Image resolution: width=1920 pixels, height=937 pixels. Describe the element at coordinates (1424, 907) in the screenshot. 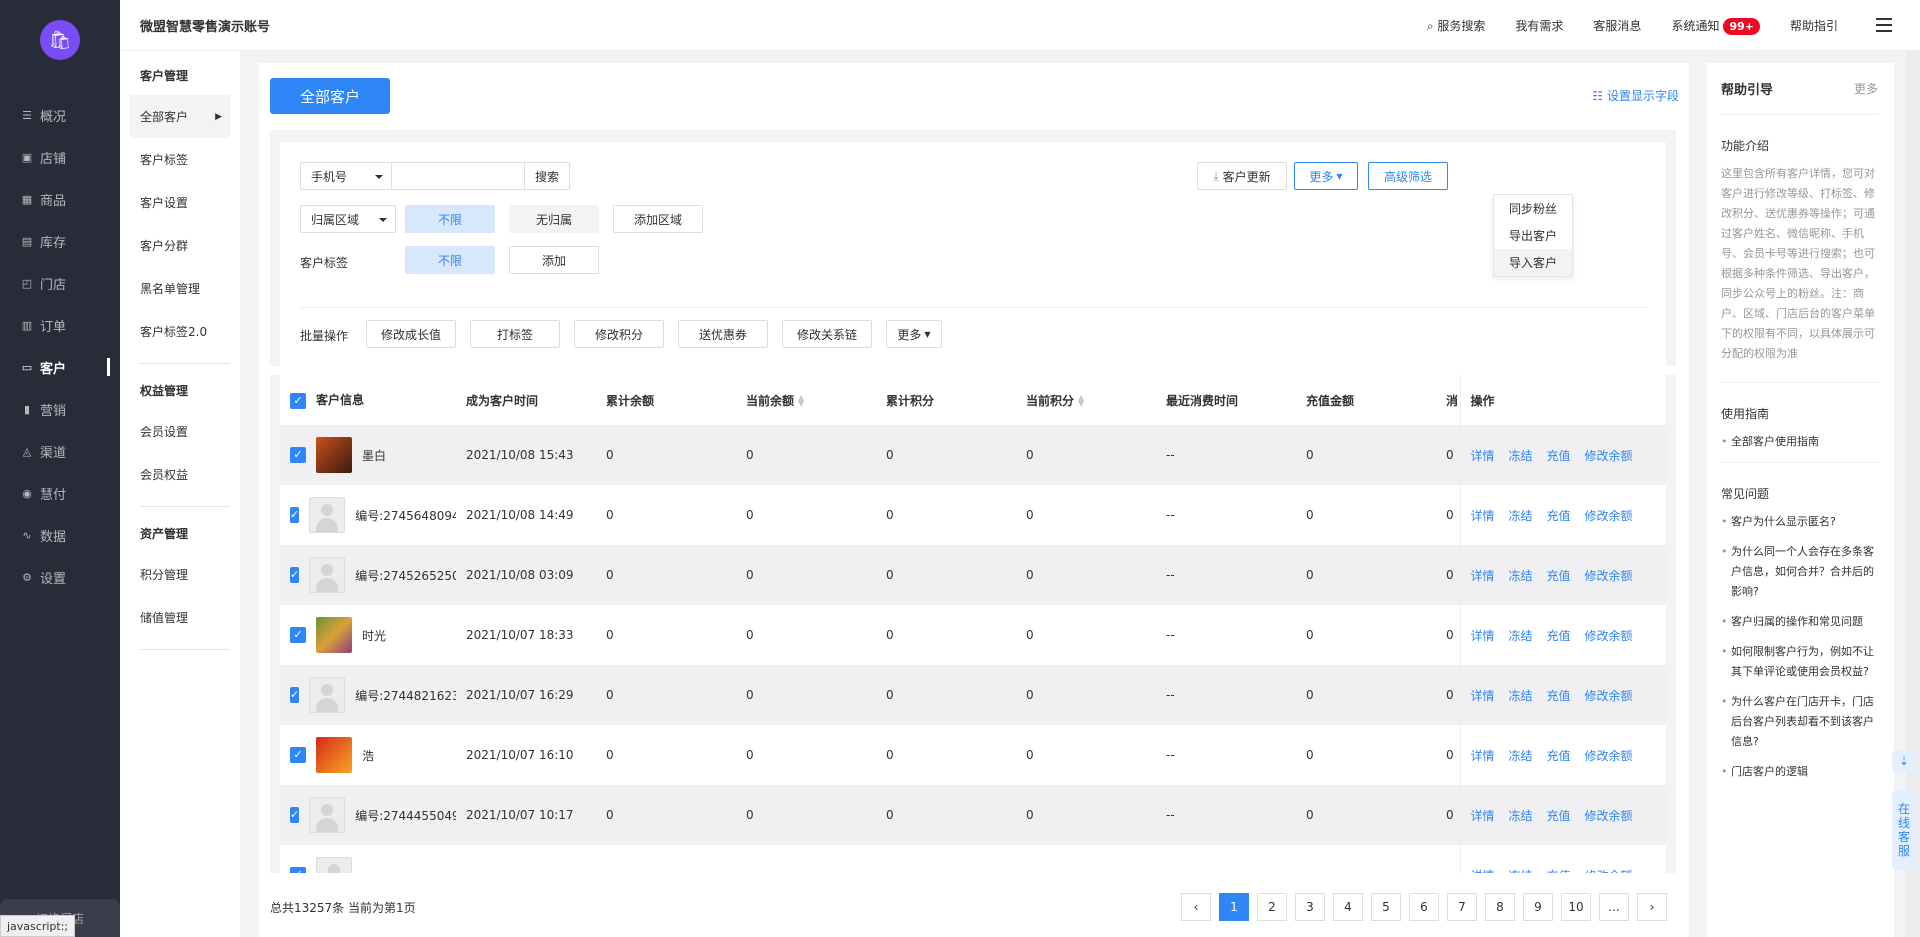

I see `page-button: 6` at that location.